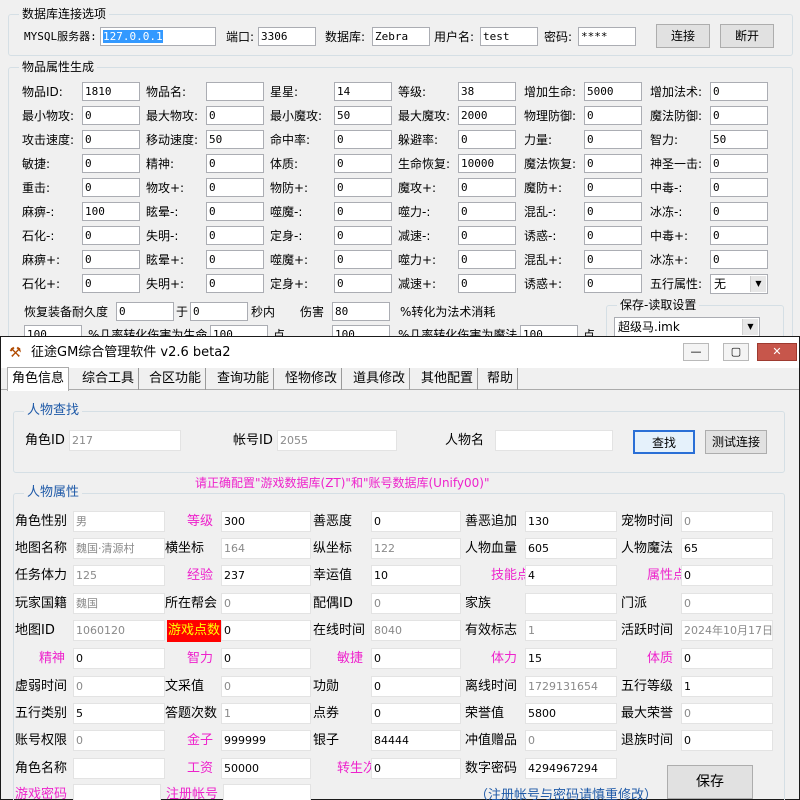 The image size is (800, 800). Describe the element at coordinates (607, 36) in the screenshot. I see `password-input: ****` at that location.